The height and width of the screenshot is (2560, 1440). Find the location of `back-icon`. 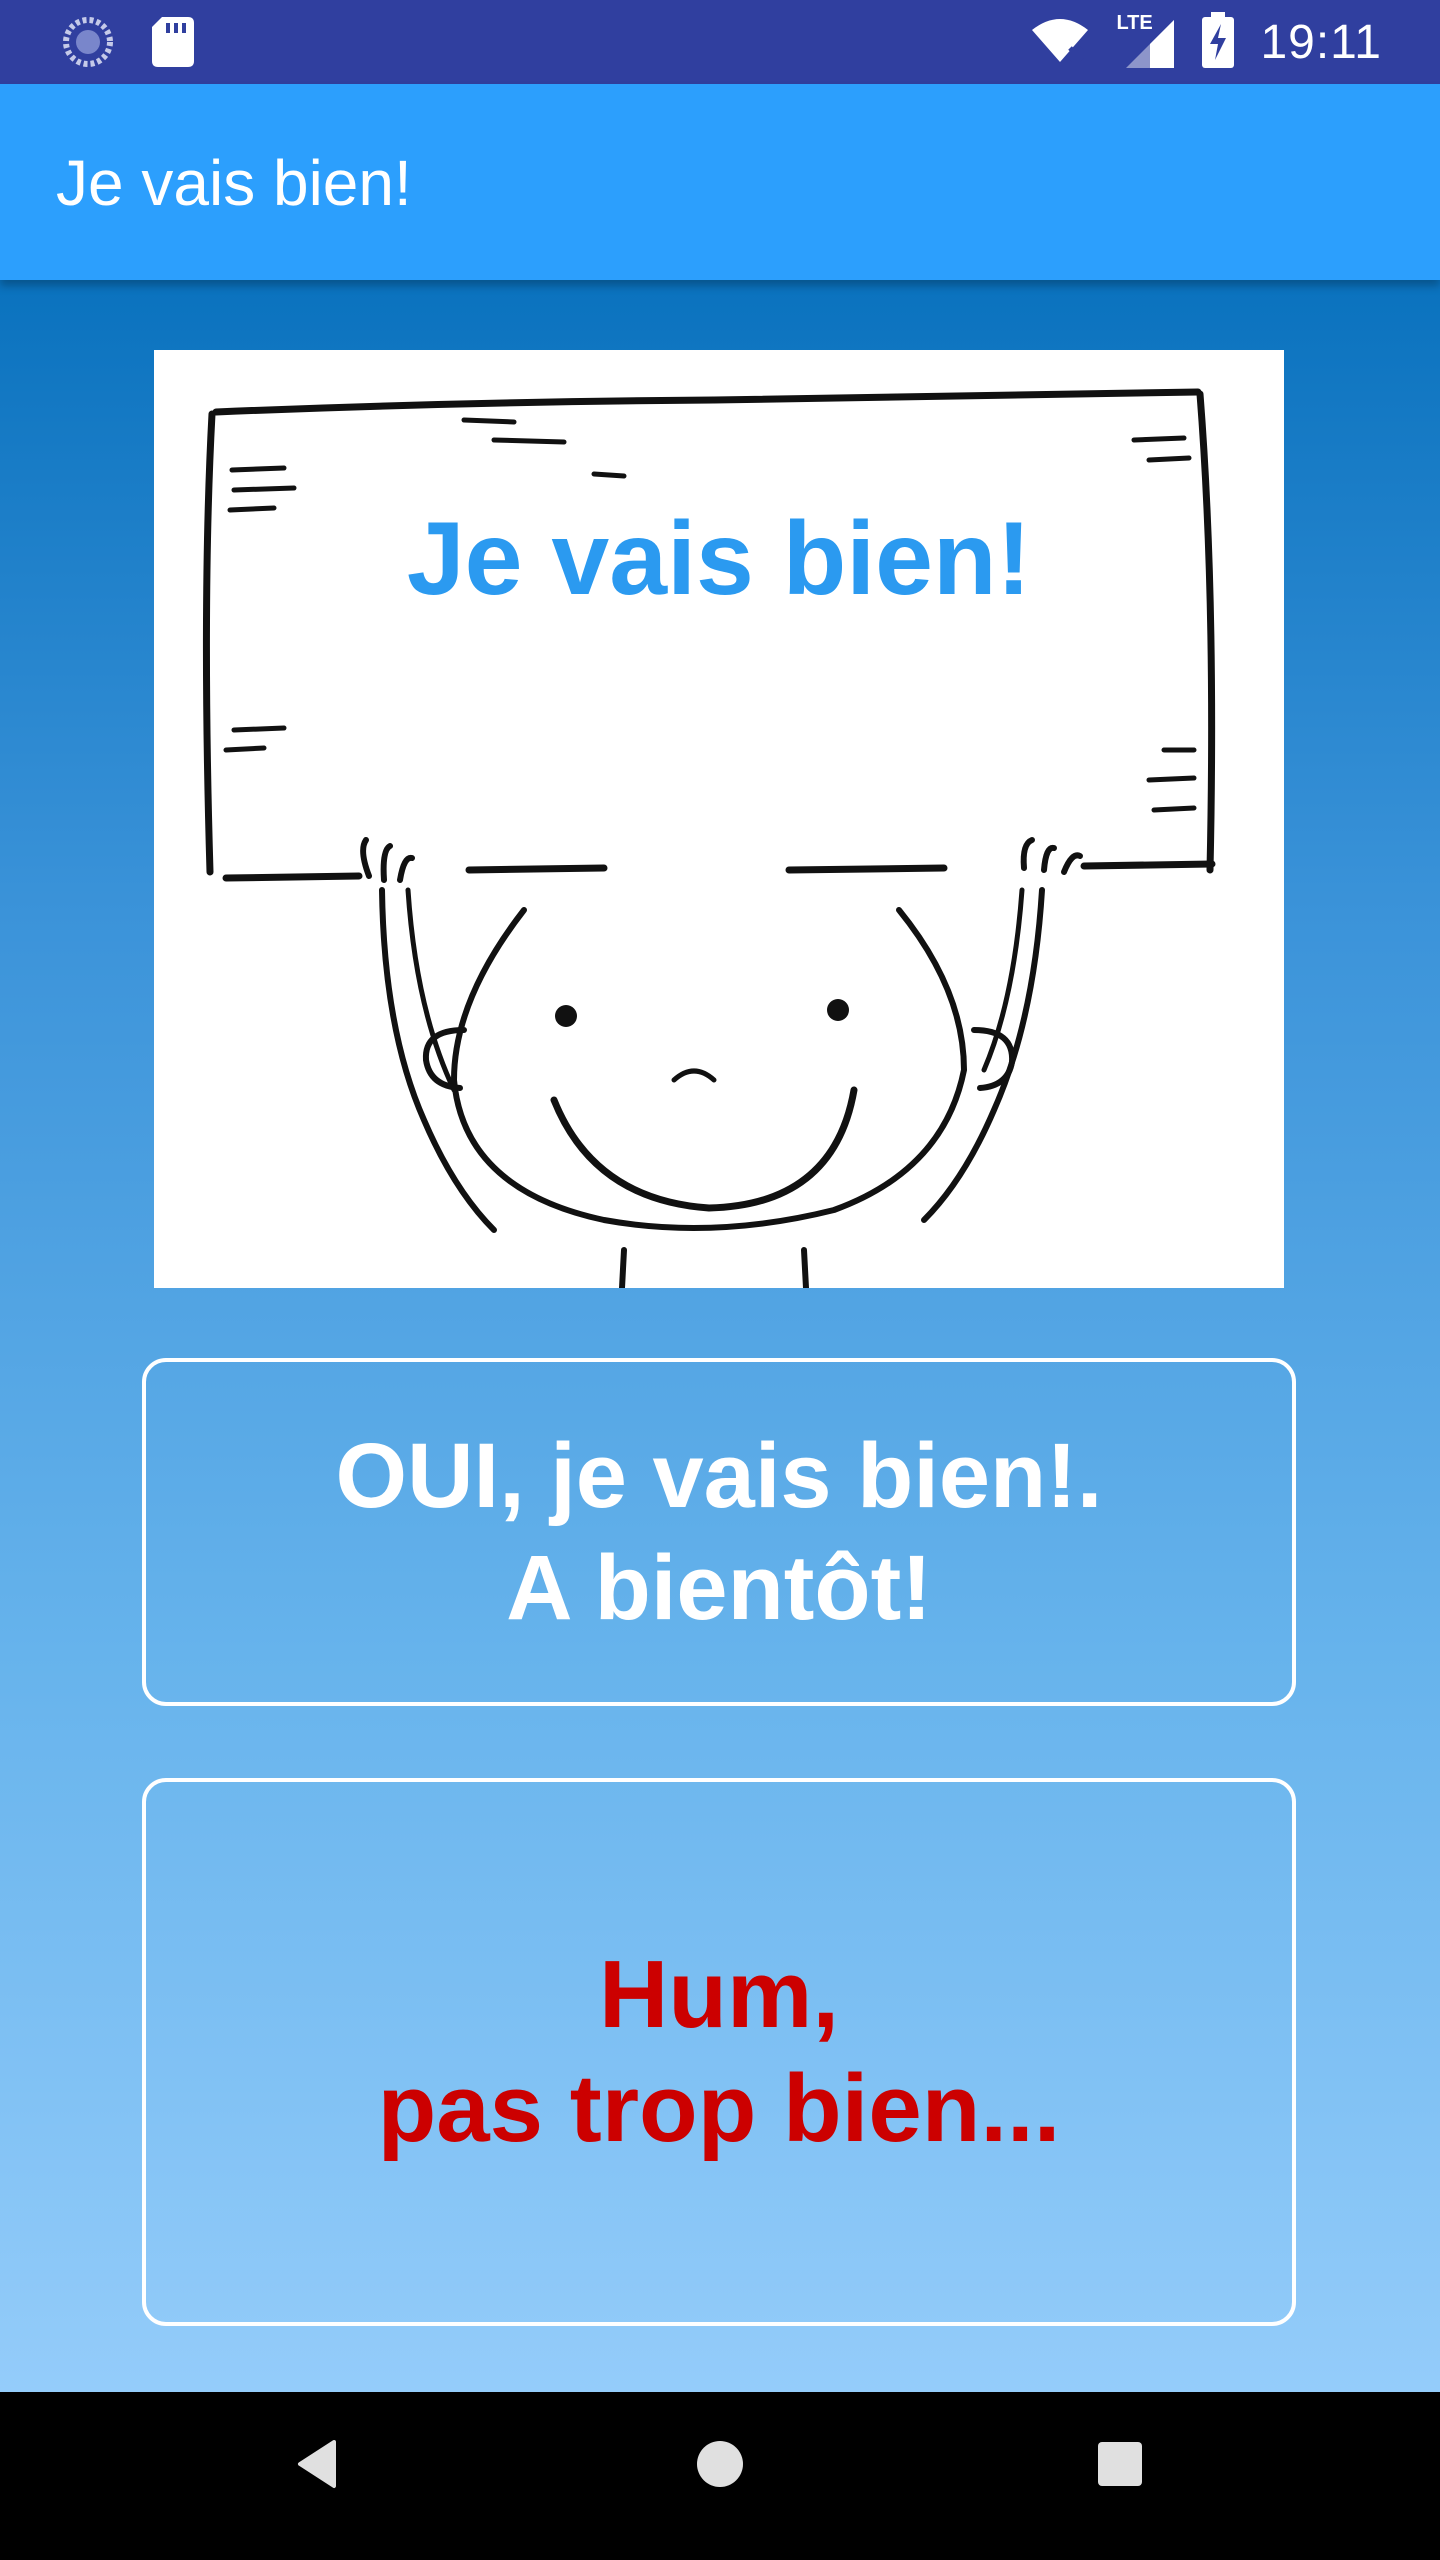

back-icon is located at coordinates (318, 2466).